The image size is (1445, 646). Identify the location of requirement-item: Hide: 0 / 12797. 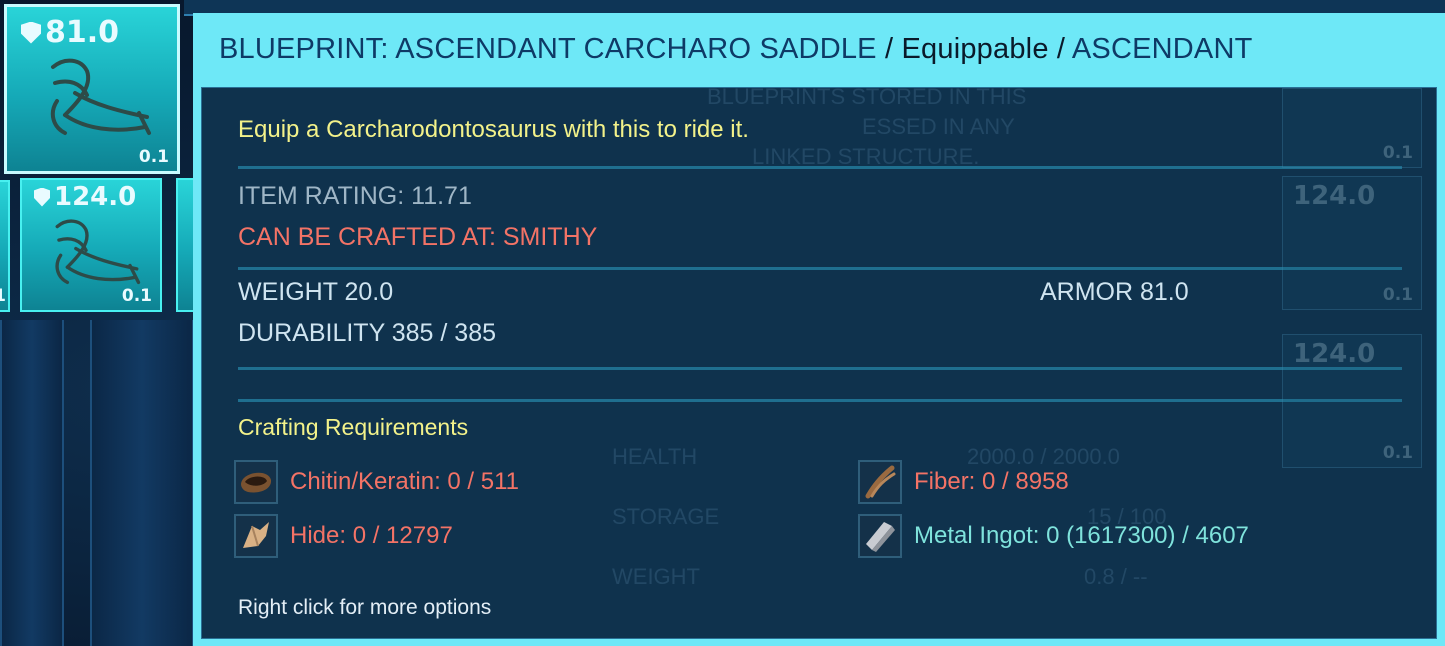
(343, 536).